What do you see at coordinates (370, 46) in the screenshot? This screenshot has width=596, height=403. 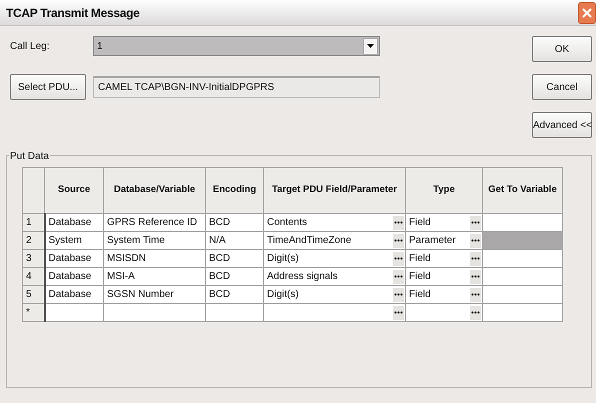 I see `dropdown-arrow-icon` at bounding box center [370, 46].